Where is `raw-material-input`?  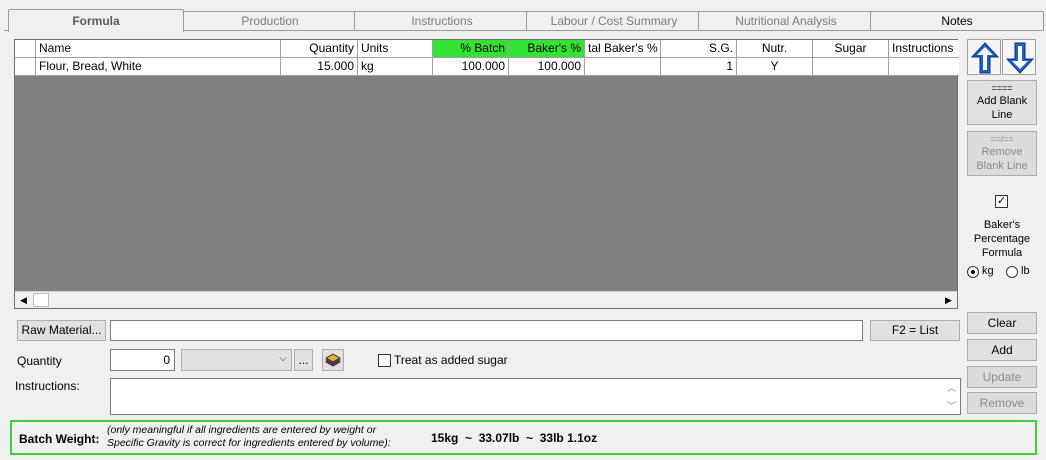
raw-material-input is located at coordinates (486, 330).